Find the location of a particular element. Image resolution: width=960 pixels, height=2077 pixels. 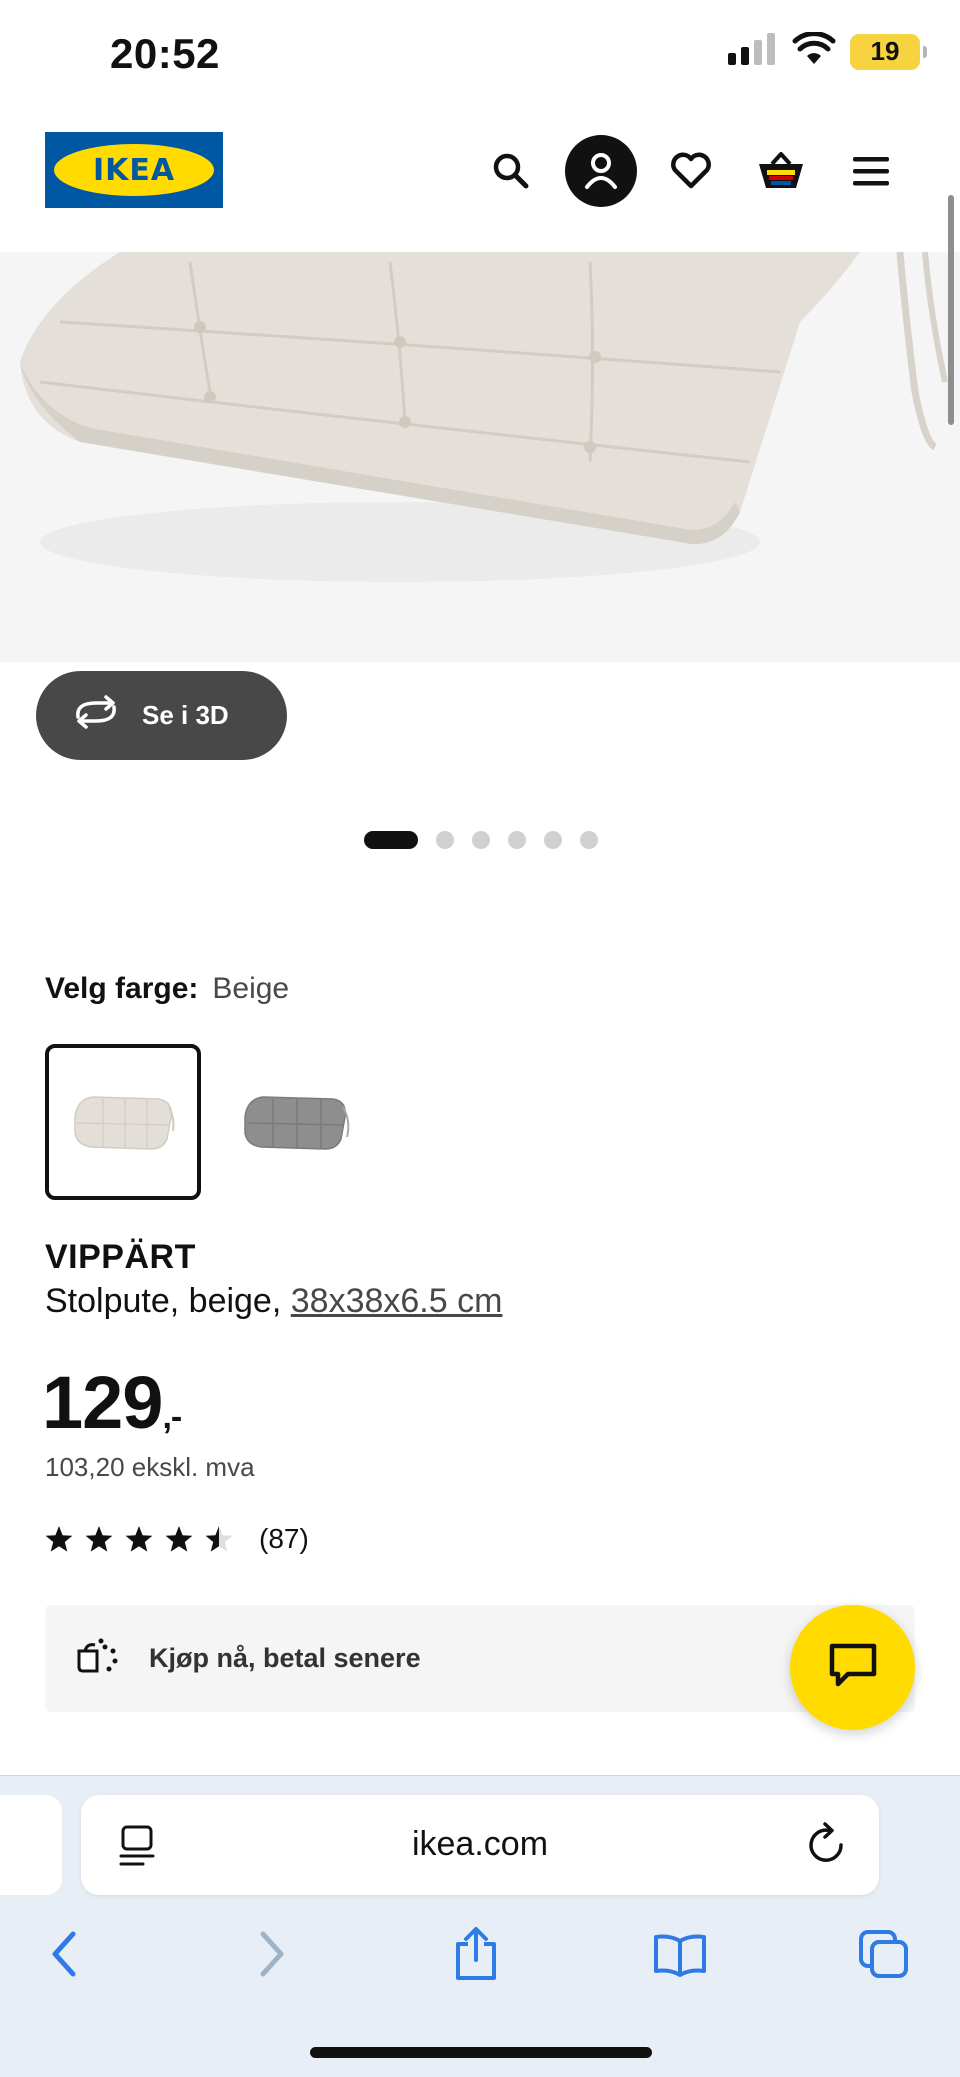

bookmarks-icon is located at coordinates (680, 1954).